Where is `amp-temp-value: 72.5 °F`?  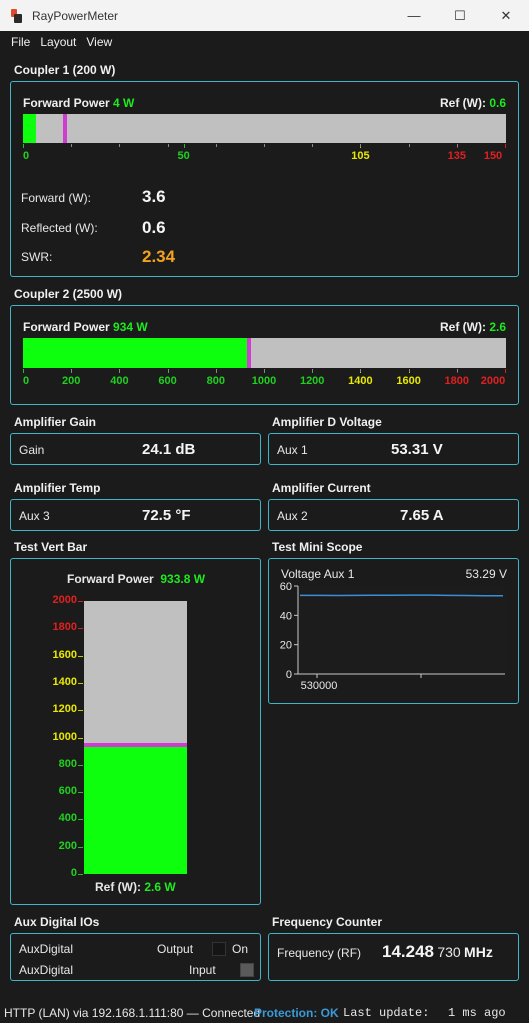
amp-temp-value: 72.5 °F is located at coordinates (166, 515).